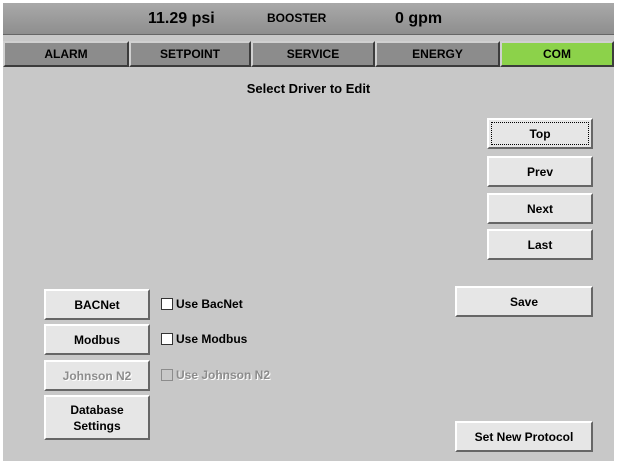  Describe the element at coordinates (540, 133) in the screenshot. I see `top-button: Top` at that location.